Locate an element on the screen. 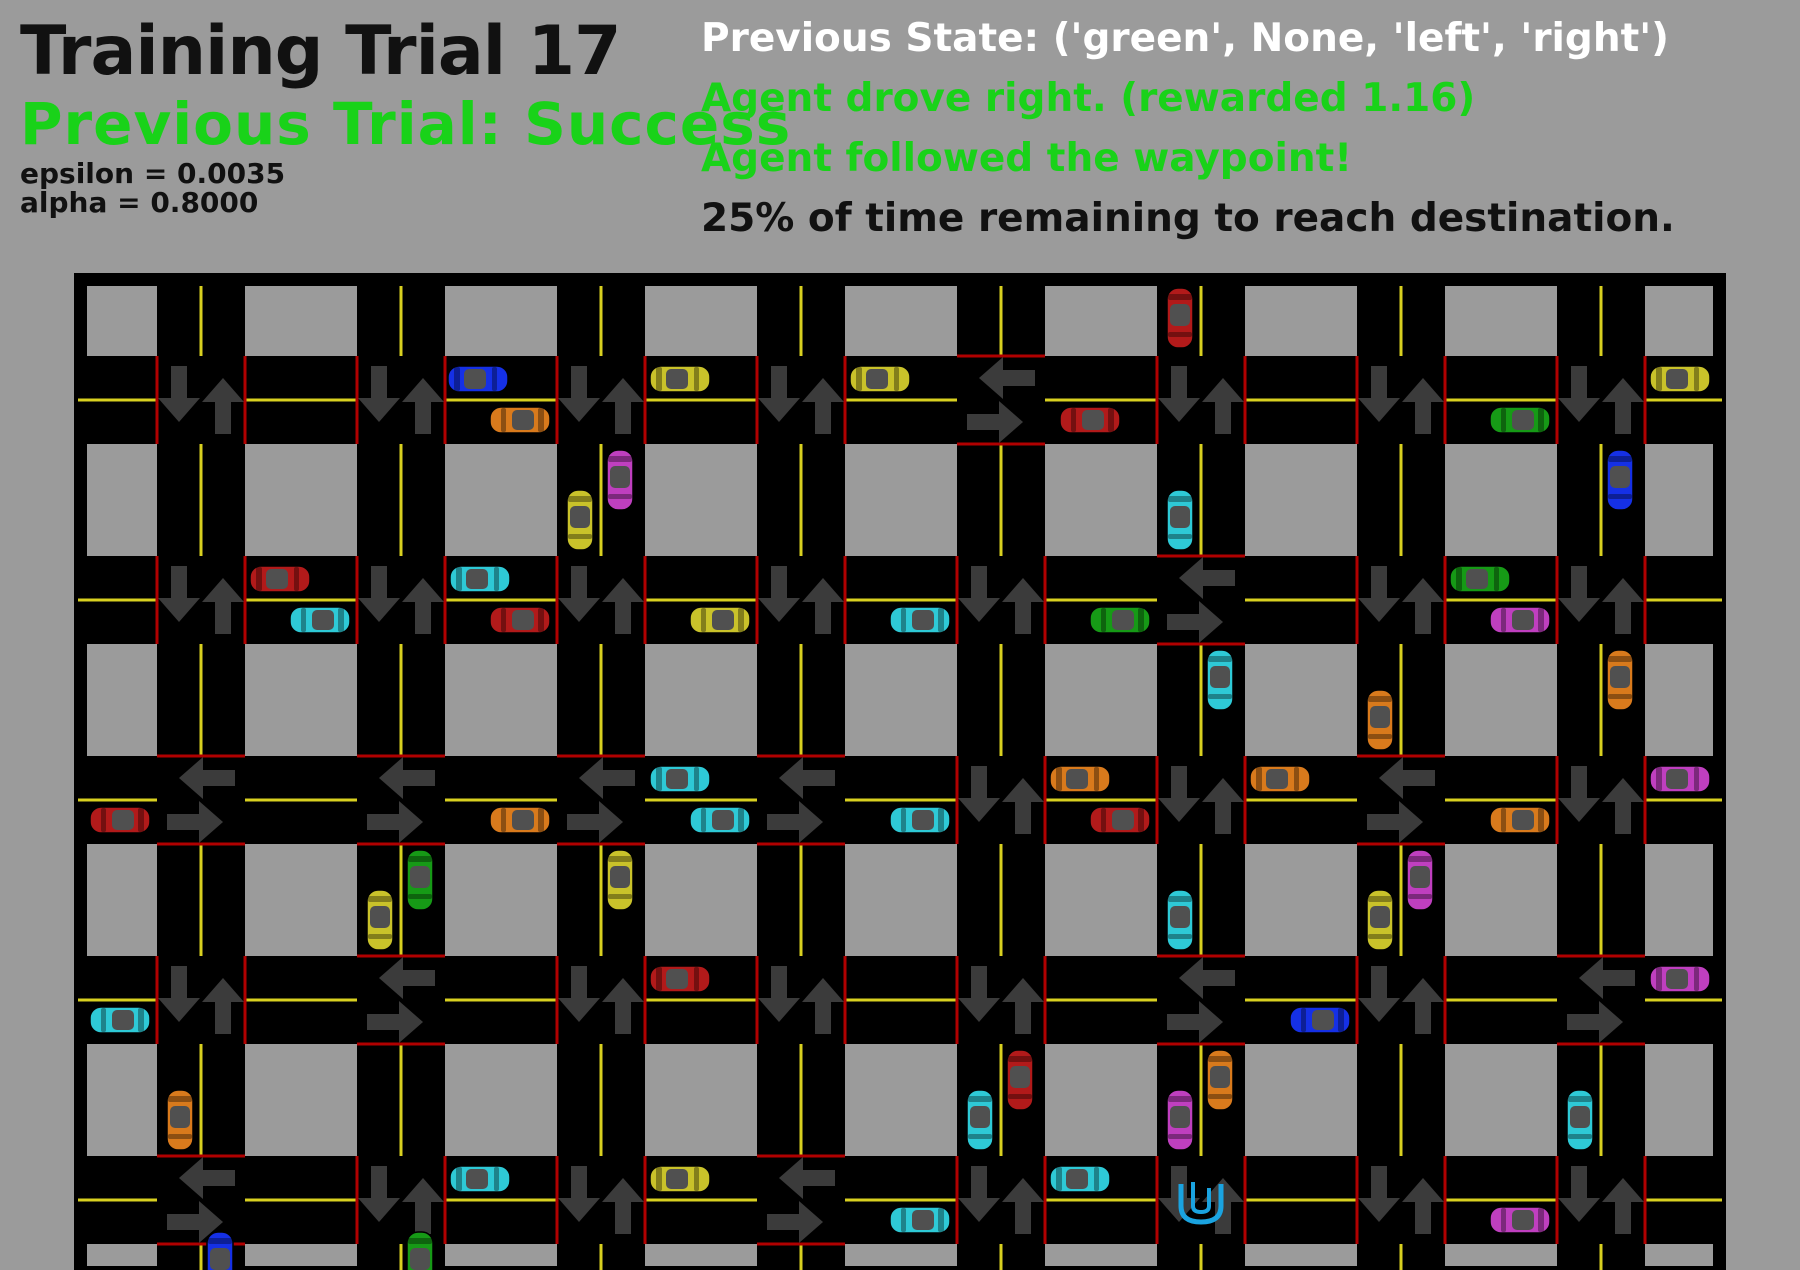 This screenshot has width=1800, height=1270. road-left-edge is located at coordinates (82, 773).